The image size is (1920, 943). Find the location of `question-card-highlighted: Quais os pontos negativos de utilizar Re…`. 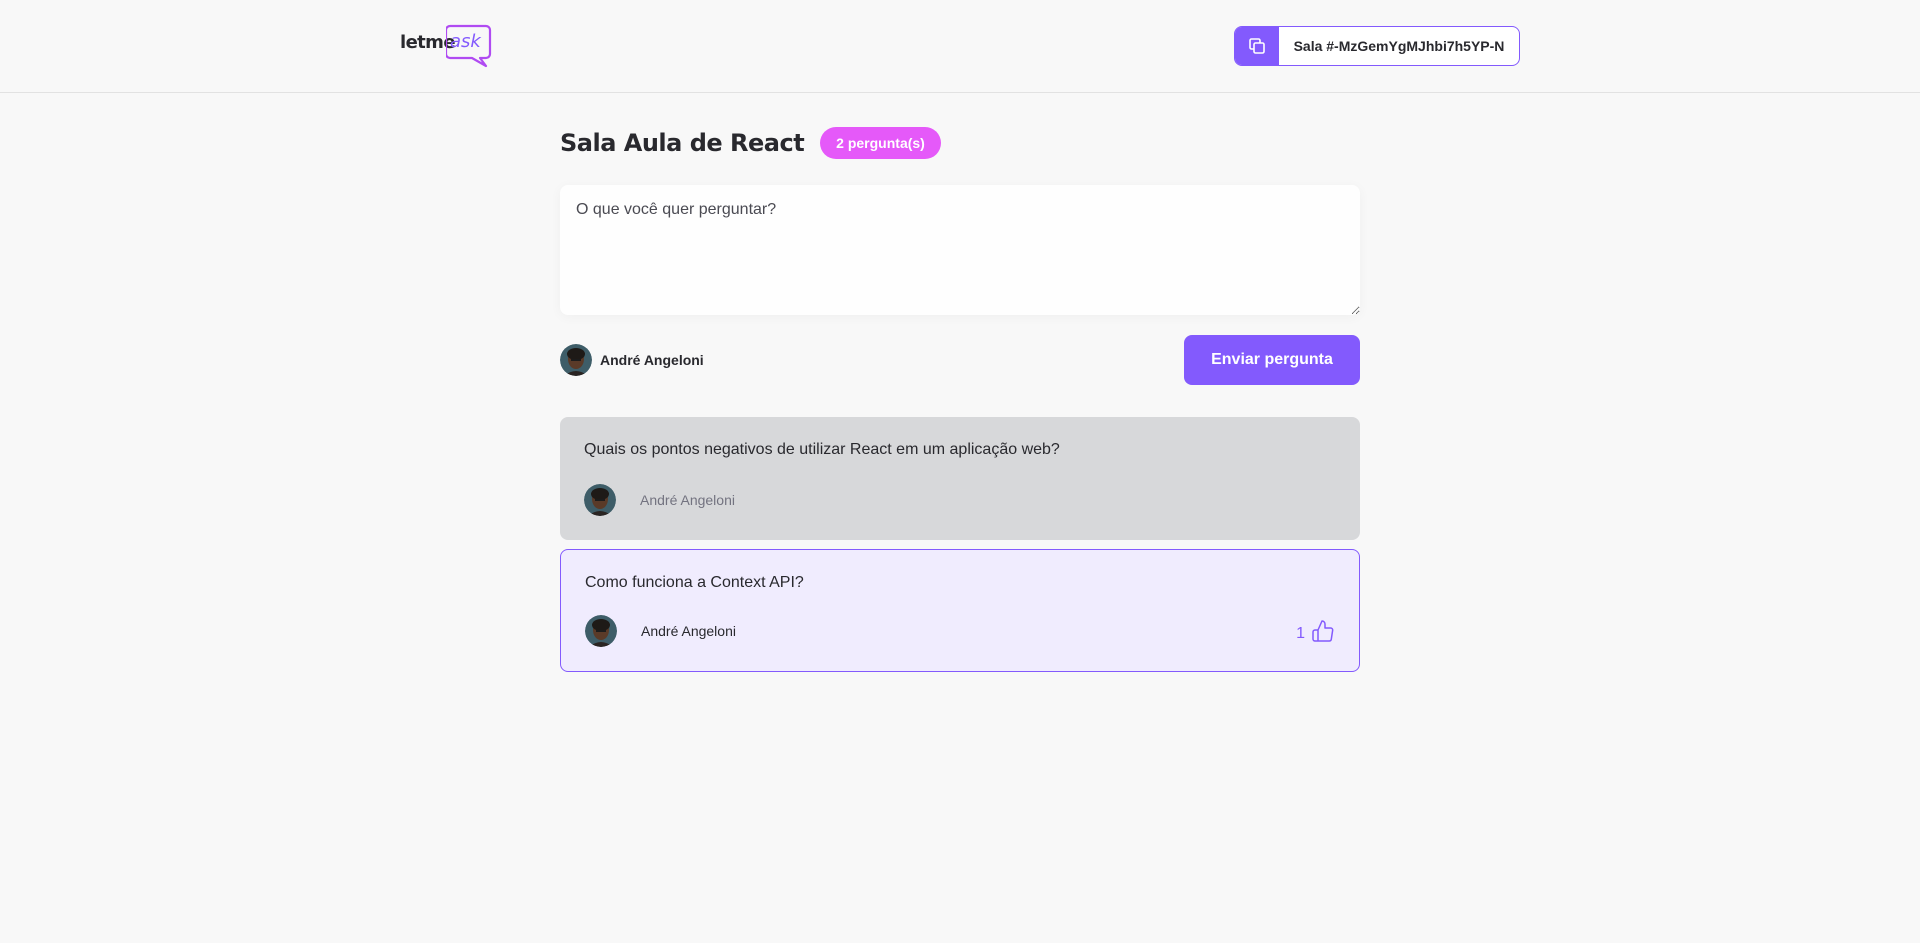

question-card-highlighted: Quais os pontos negativos de utilizar Re… is located at coordinates (960, 478).